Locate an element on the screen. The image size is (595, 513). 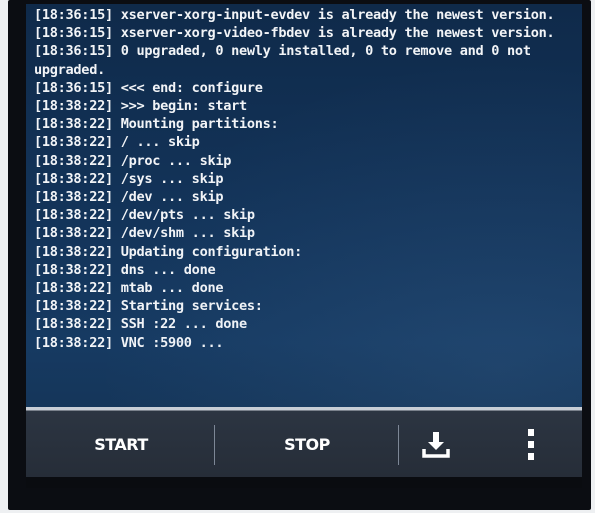
overflow-menu-button is located at coordinates (531, 444).